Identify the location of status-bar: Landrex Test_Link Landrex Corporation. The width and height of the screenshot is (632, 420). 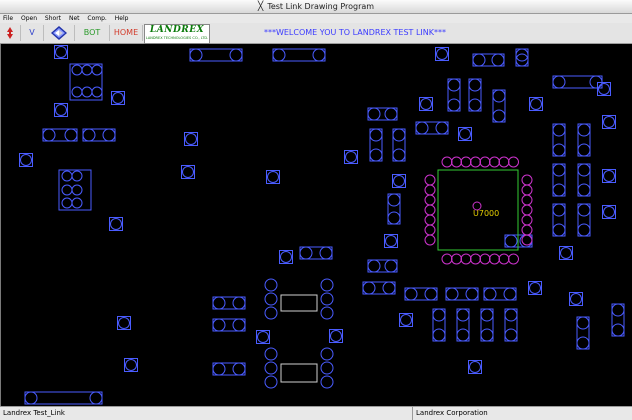
(316, 413).